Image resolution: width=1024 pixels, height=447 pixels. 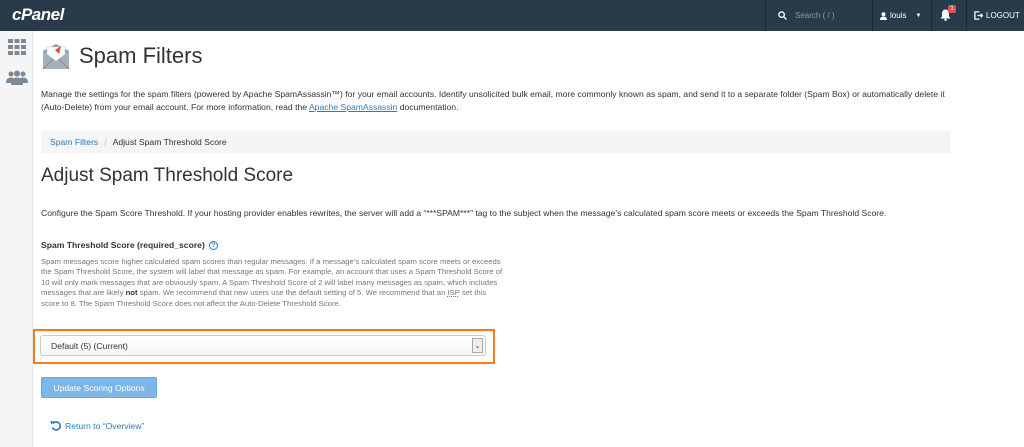 I want to click on threshold-label-text: Spam Threshold Score (required_score), so click(x=123, y=245).